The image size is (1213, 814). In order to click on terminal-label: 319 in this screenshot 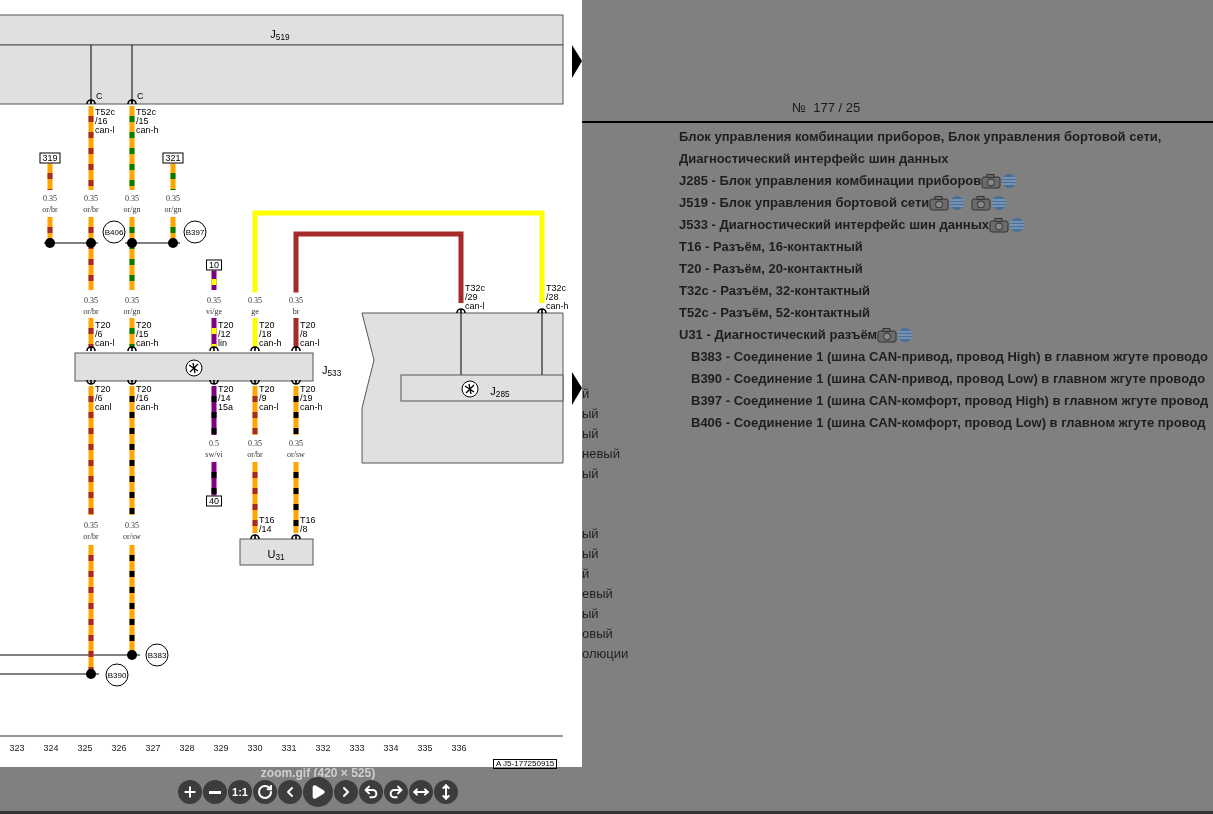, I will do `click(50, 158)`.